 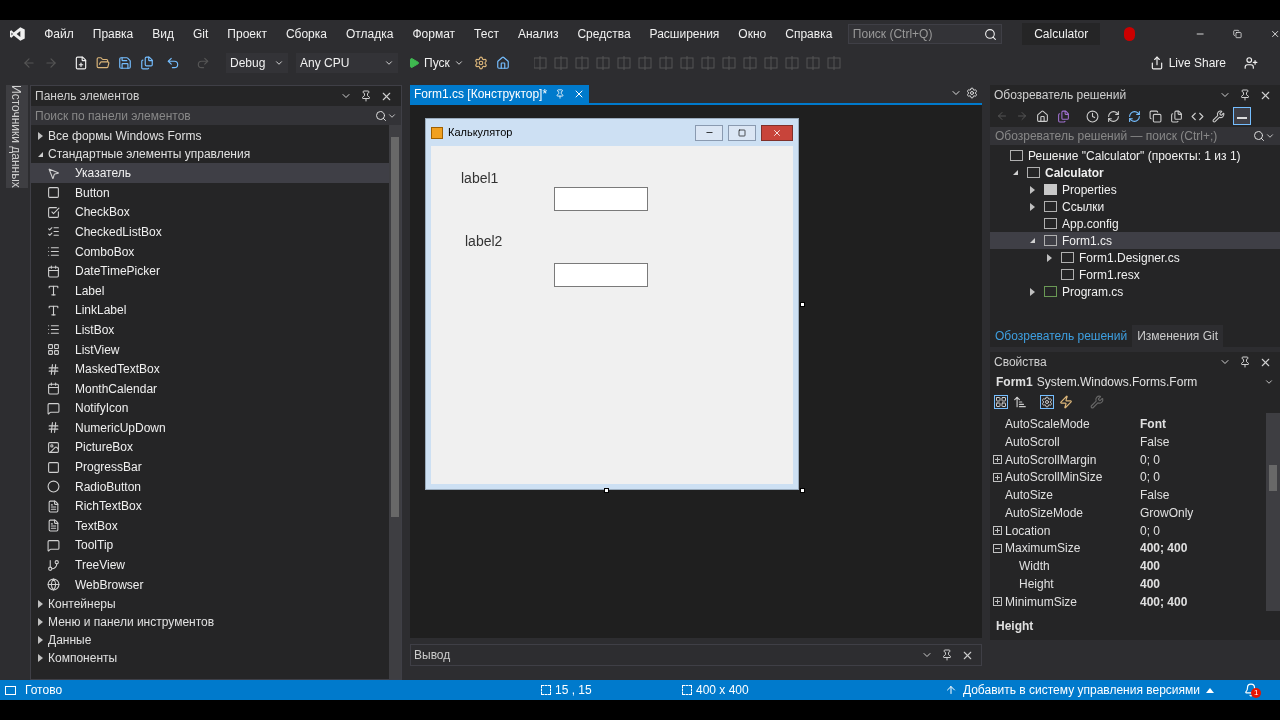 What do you see at coordinates (997, 548) in the screenshot?
I see `collapse-icon` at bounding box center [997, 548].